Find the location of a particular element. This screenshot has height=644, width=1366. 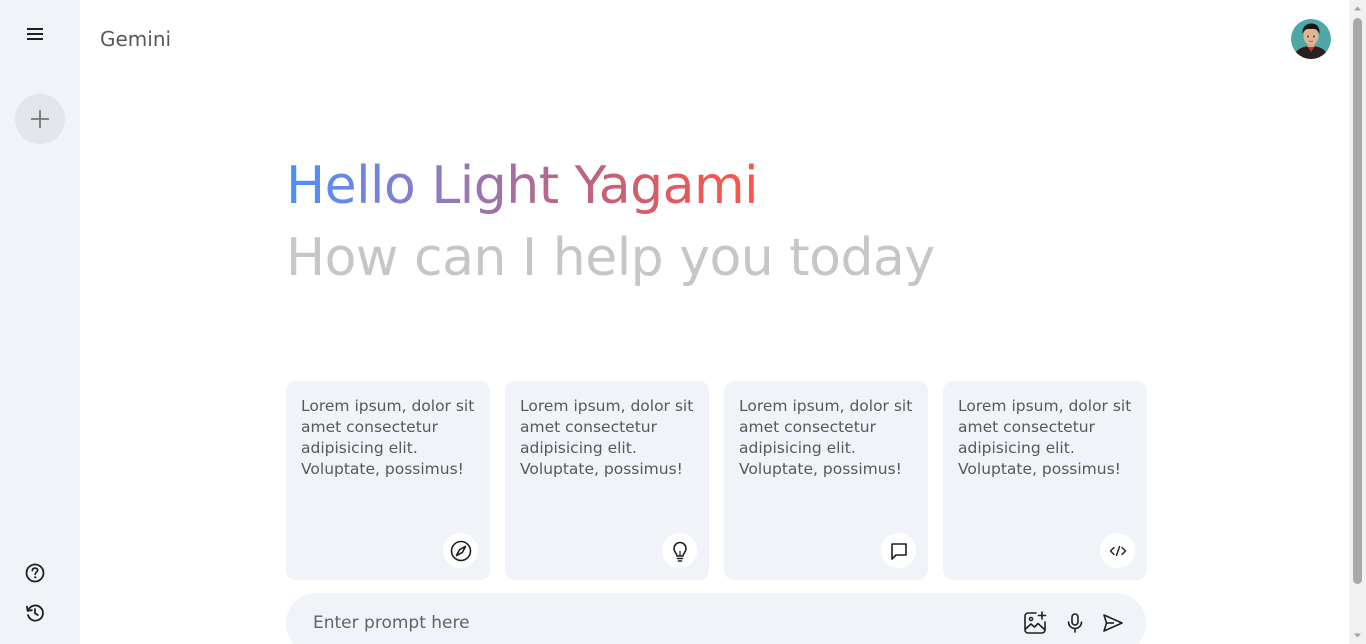

plus-icon is located at coordinates (40, 119).